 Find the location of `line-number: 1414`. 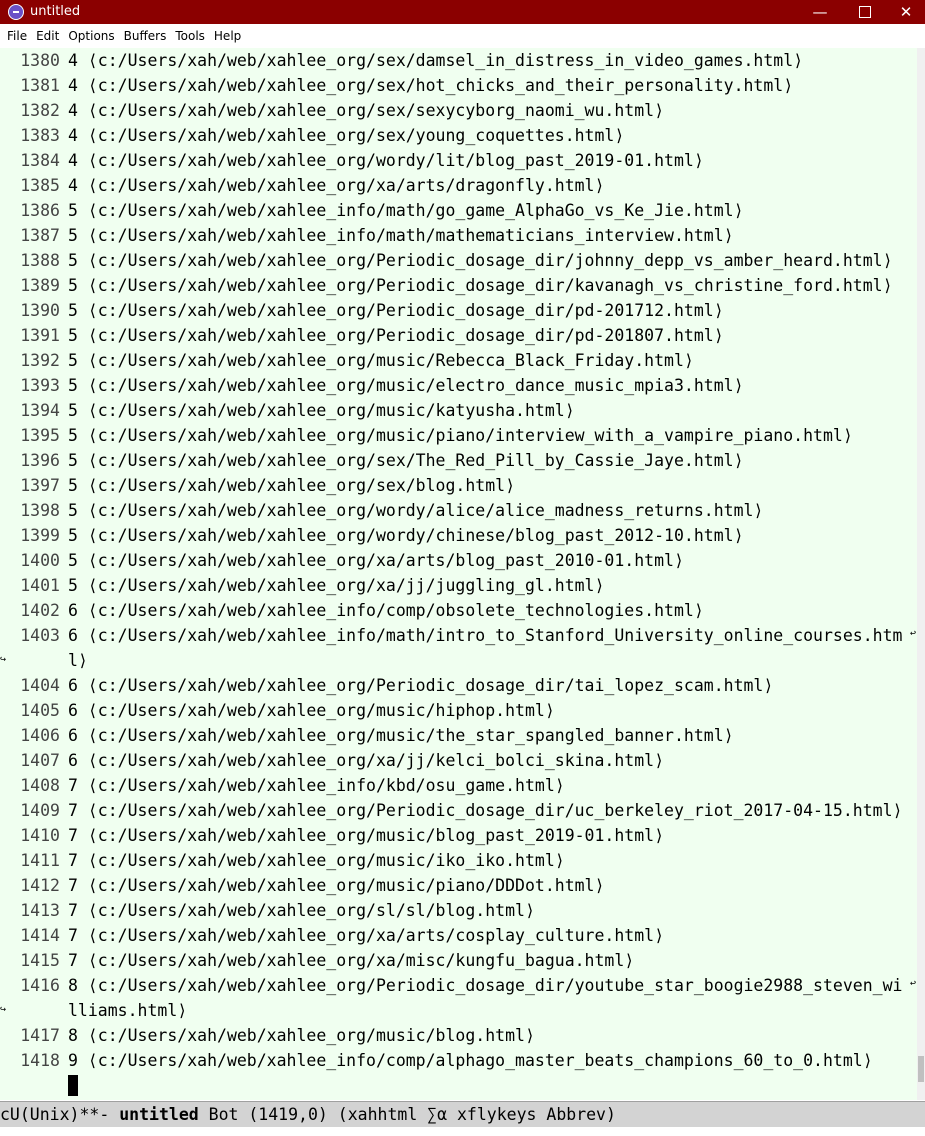

line-number: 1414 is located at coordinates (40, 935).